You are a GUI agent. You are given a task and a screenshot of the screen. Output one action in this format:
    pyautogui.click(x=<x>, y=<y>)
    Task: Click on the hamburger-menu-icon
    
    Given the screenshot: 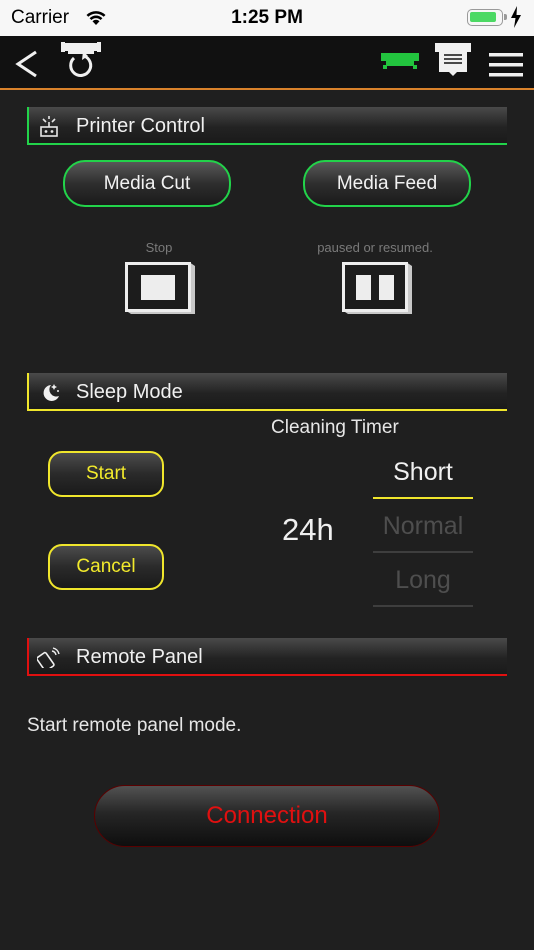 What is the action you would take?
    pyautogui.click(x=506, y=65)
    